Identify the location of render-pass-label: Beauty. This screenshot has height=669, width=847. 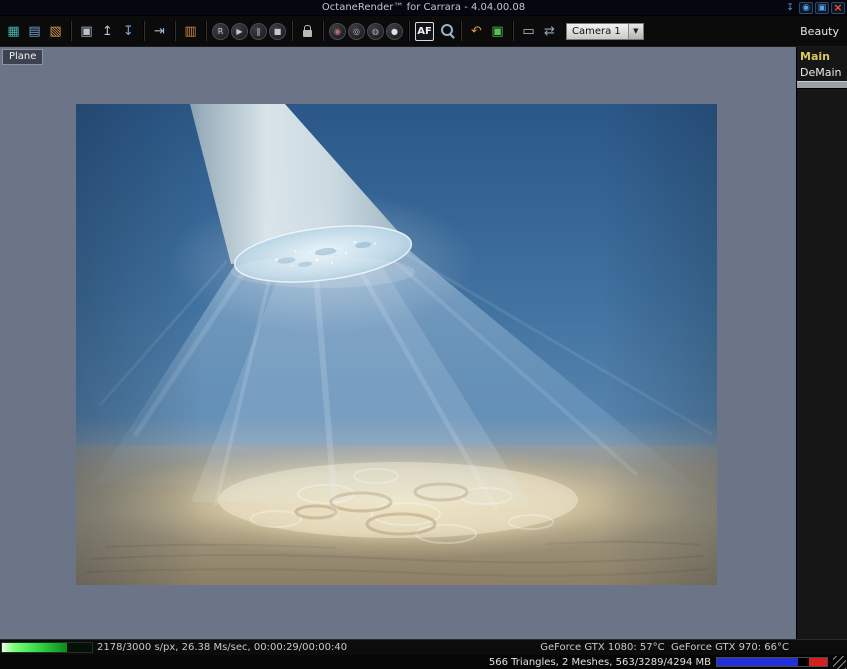
(819, 31).